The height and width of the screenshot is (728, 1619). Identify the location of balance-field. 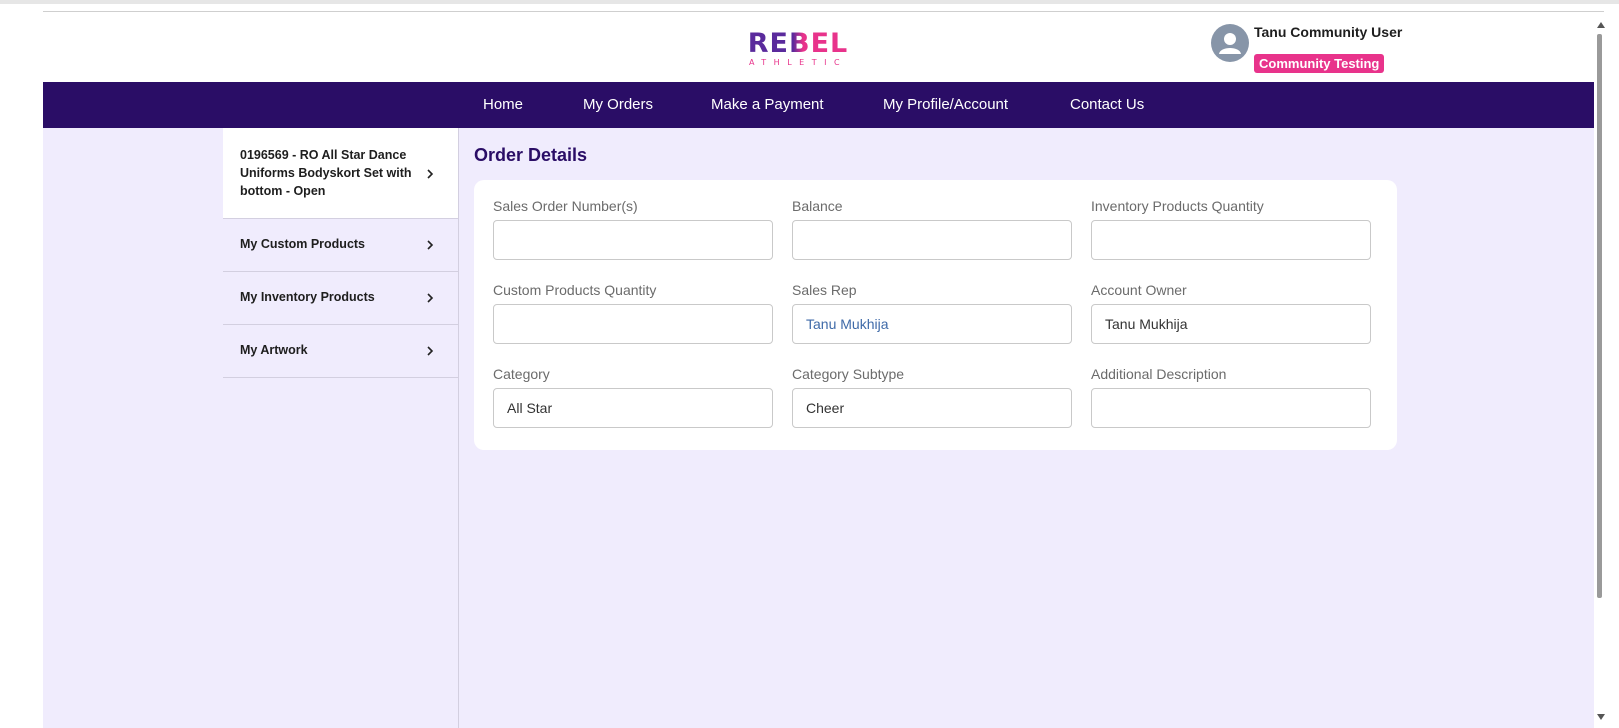
(932, 240).